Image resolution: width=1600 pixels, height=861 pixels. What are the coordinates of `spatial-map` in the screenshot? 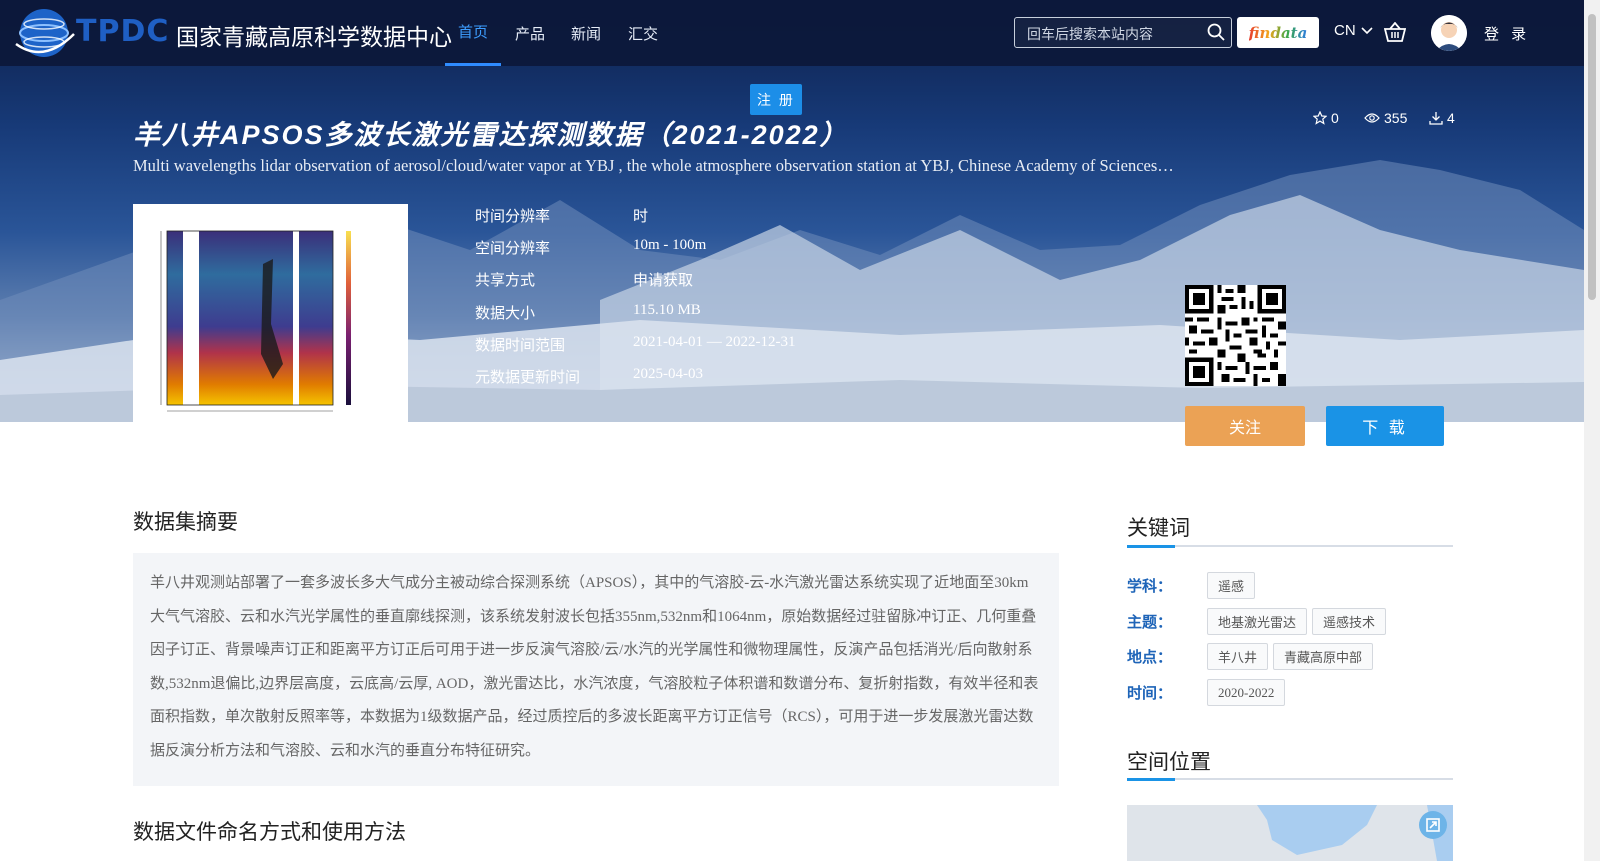 It's located at (1290, 833).